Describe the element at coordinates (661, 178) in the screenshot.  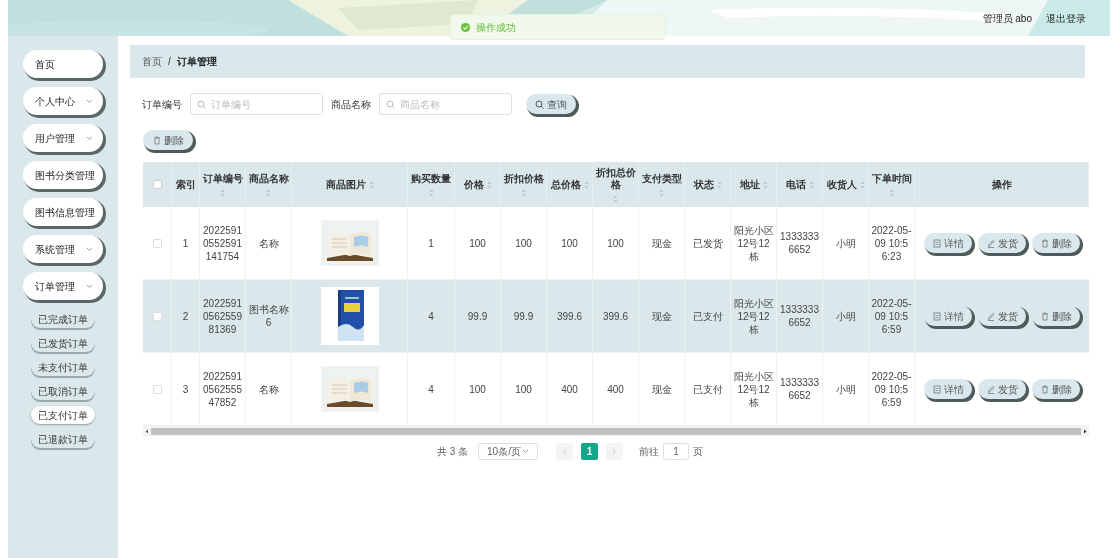
I see `column-header: 支付类型` at that location.